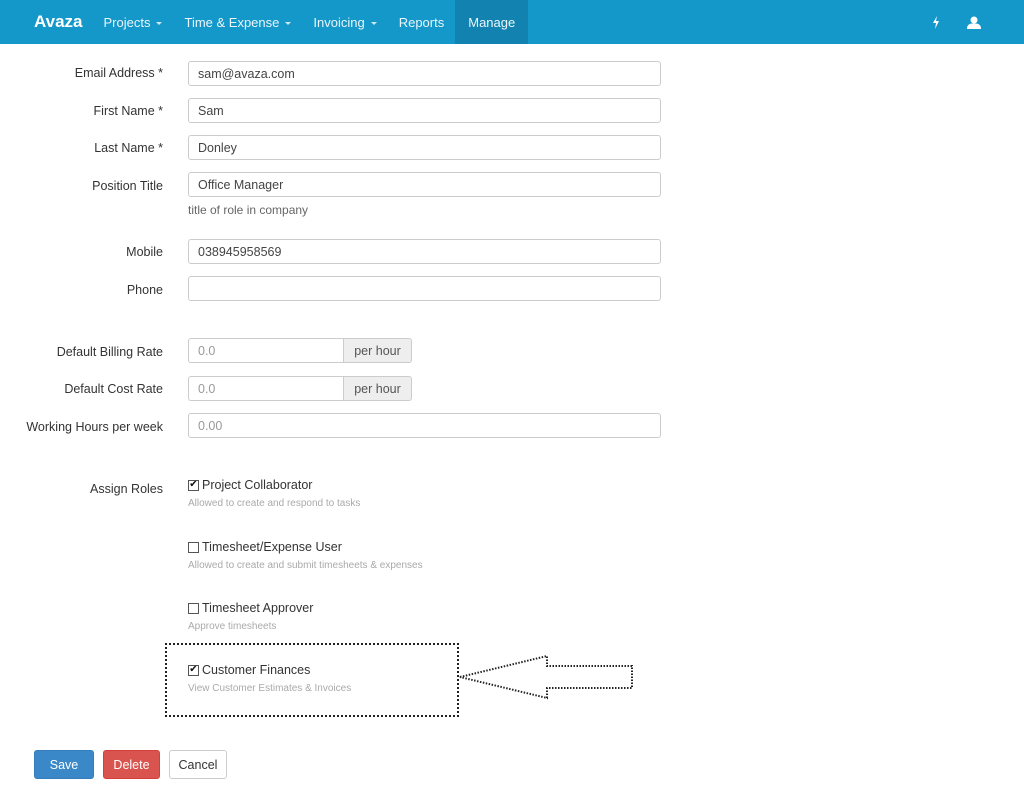 This screenshot has height=795, width=1024. I want to click on nav-reports: Reports, so click(422, 22).